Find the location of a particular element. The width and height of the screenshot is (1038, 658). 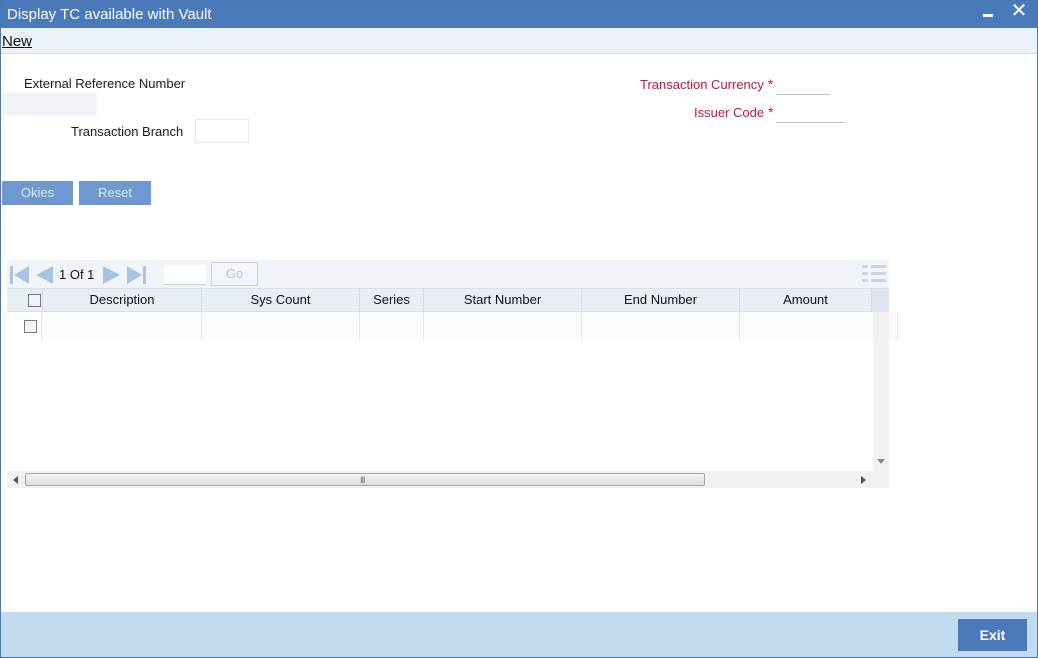

cell-series is located at coordinates (392, 326).